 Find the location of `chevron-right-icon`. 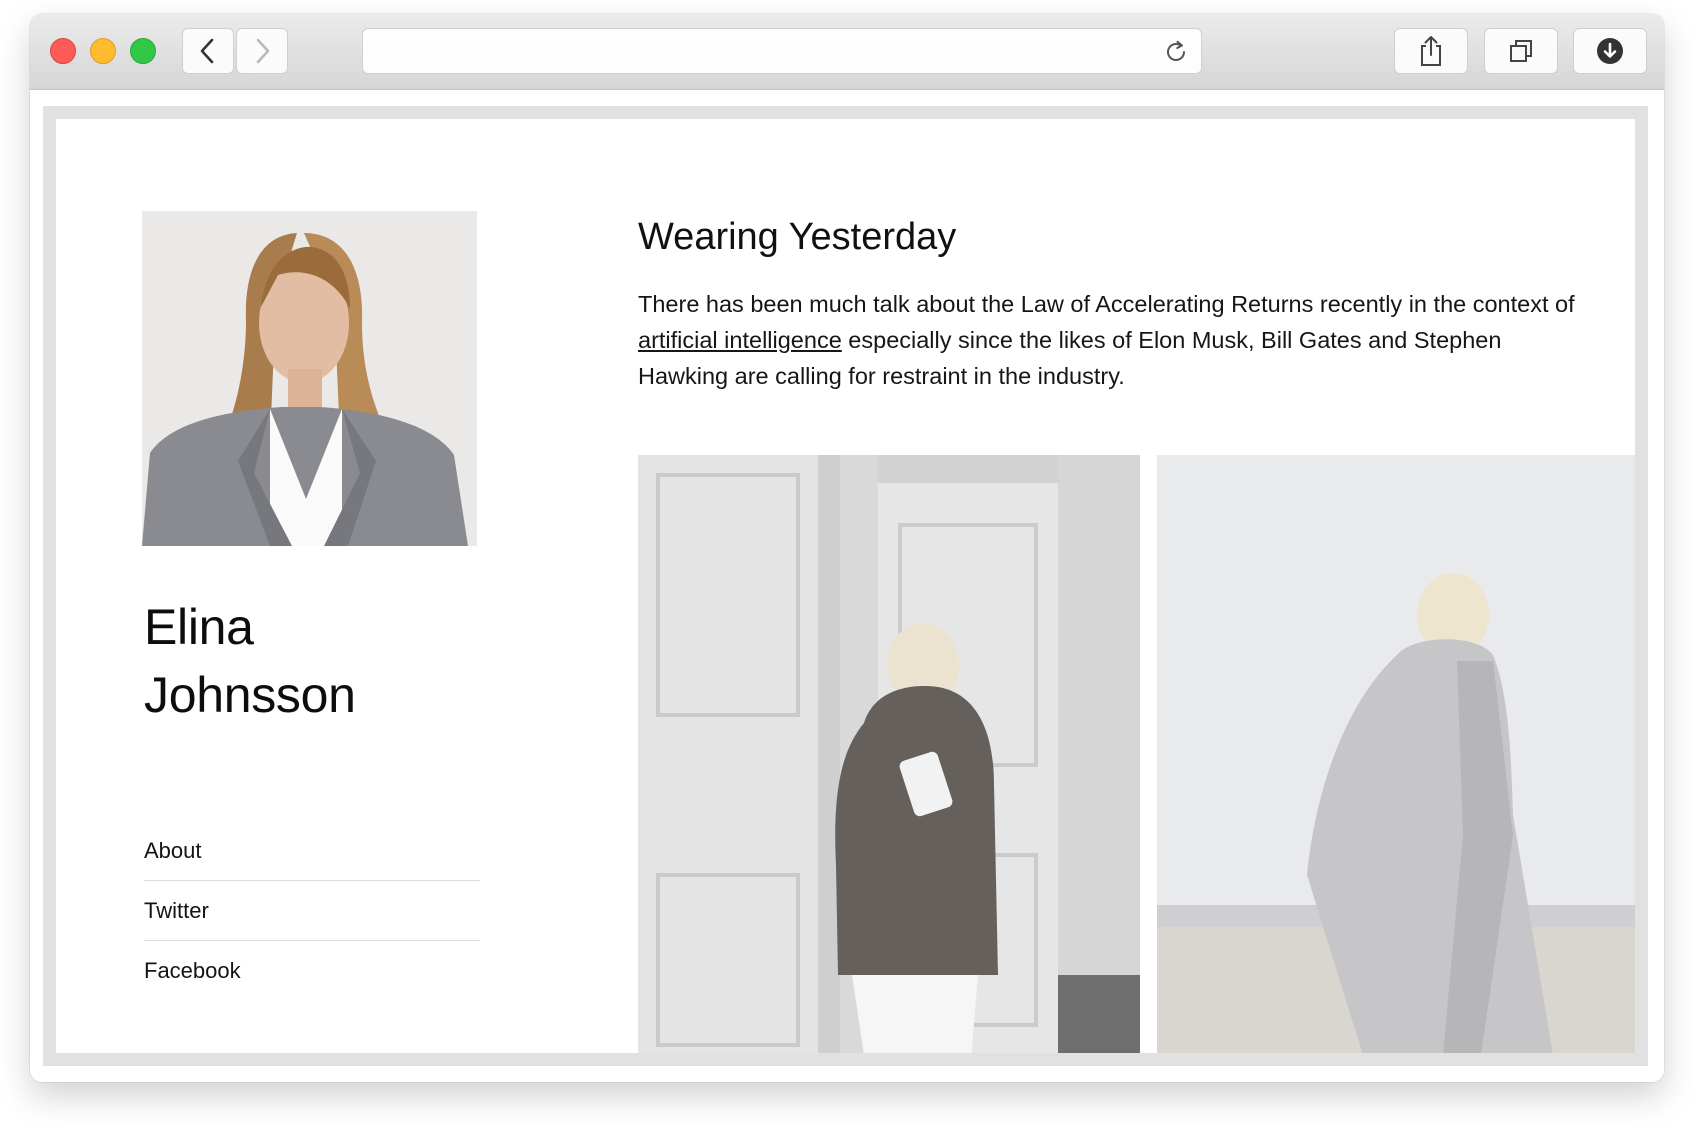

chevron-right-icon is located at coordinates (263, 51).